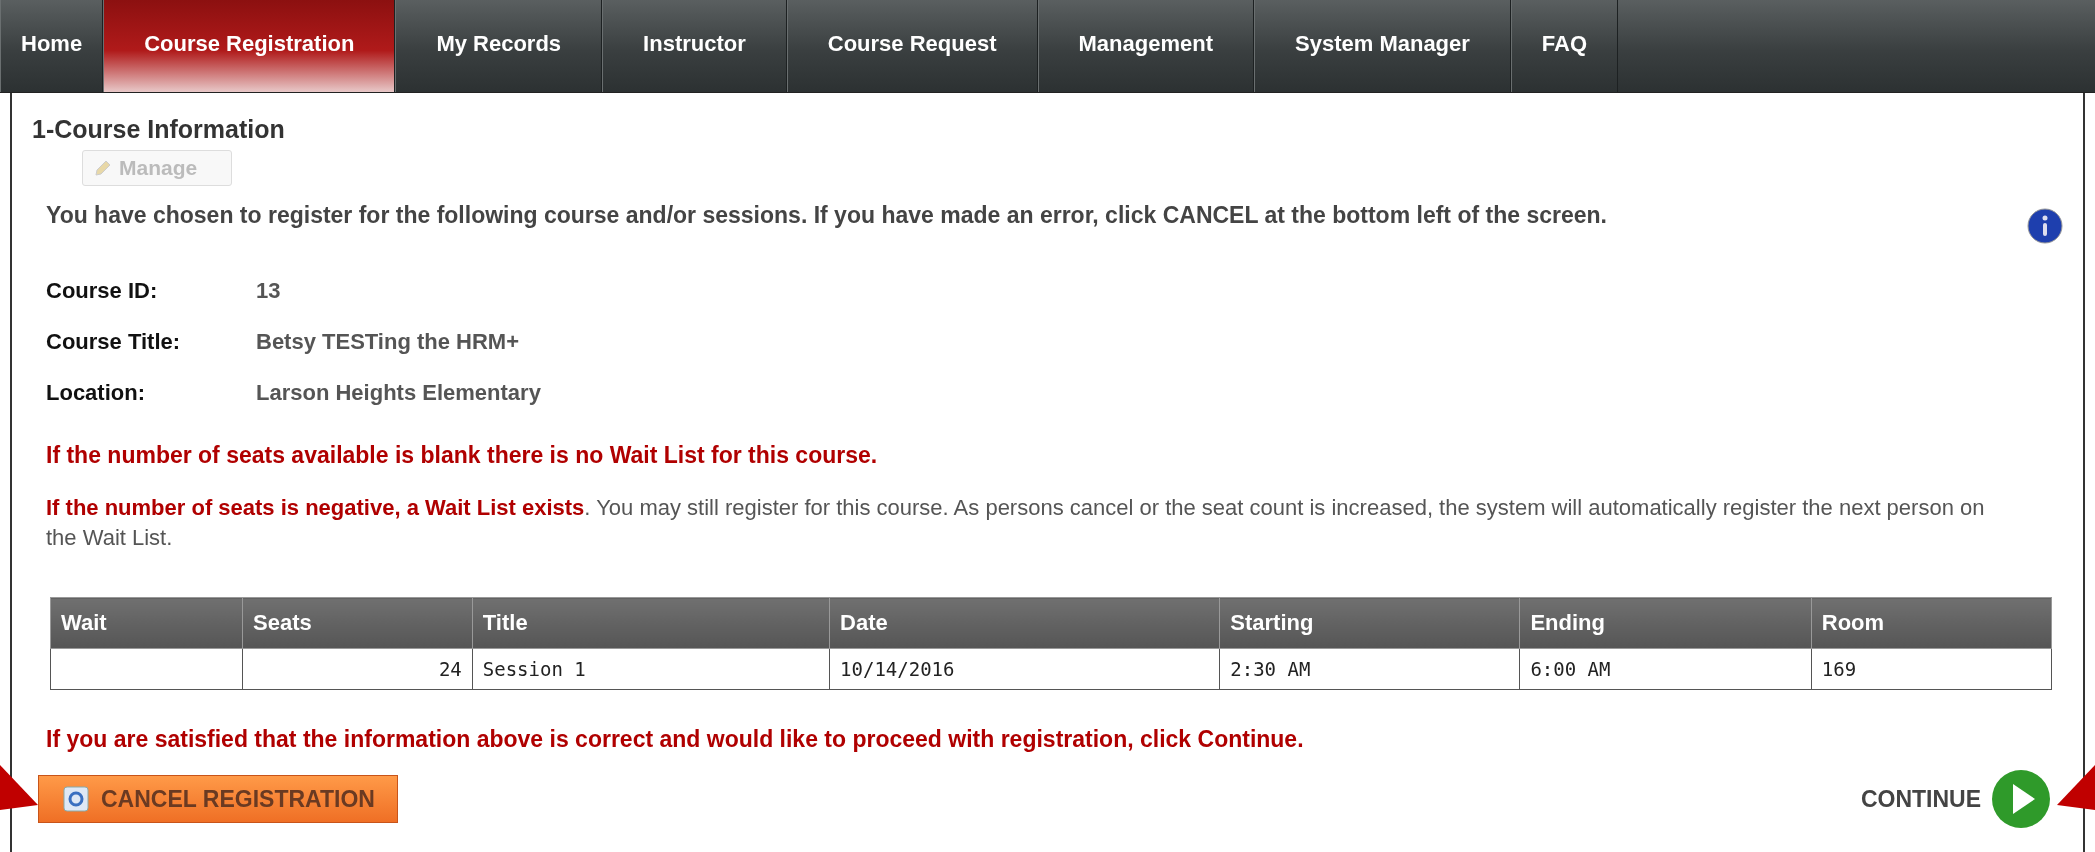  What do you see at coordinates (651, 623) in the screenshot?
I see `column-header: Title` at bounding box center [651, 623].